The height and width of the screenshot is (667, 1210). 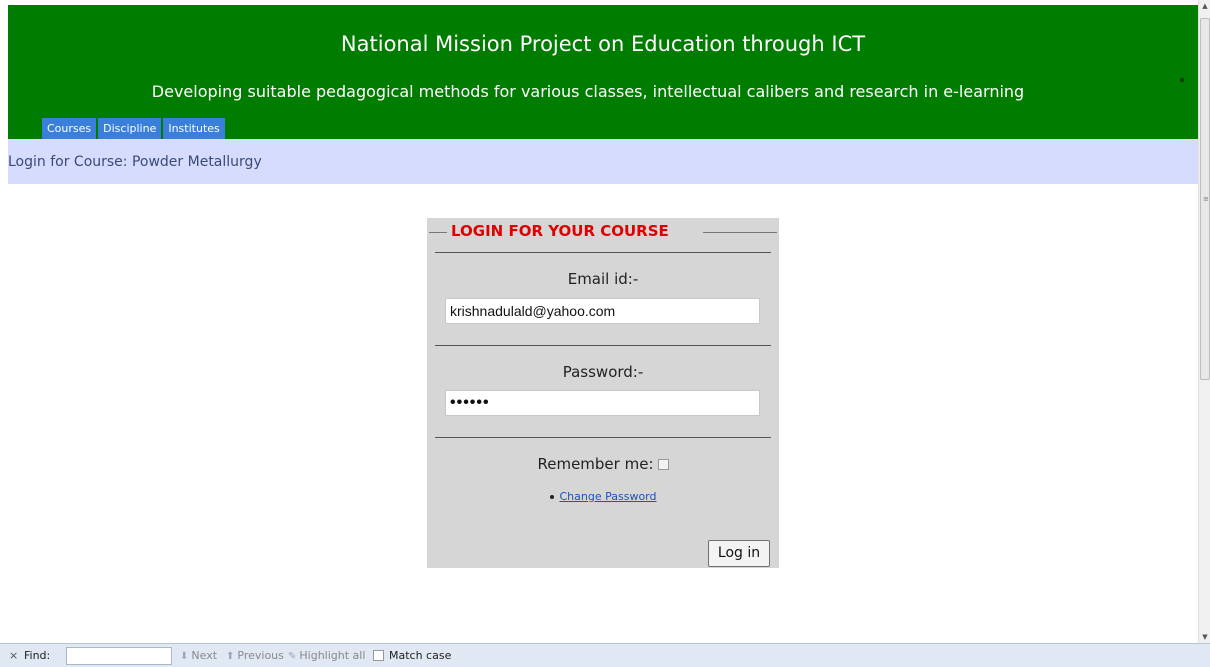 I want to click on breadcrumb-bar: Login for Course: Powder Metallurgy, so click(x=603, y=161).